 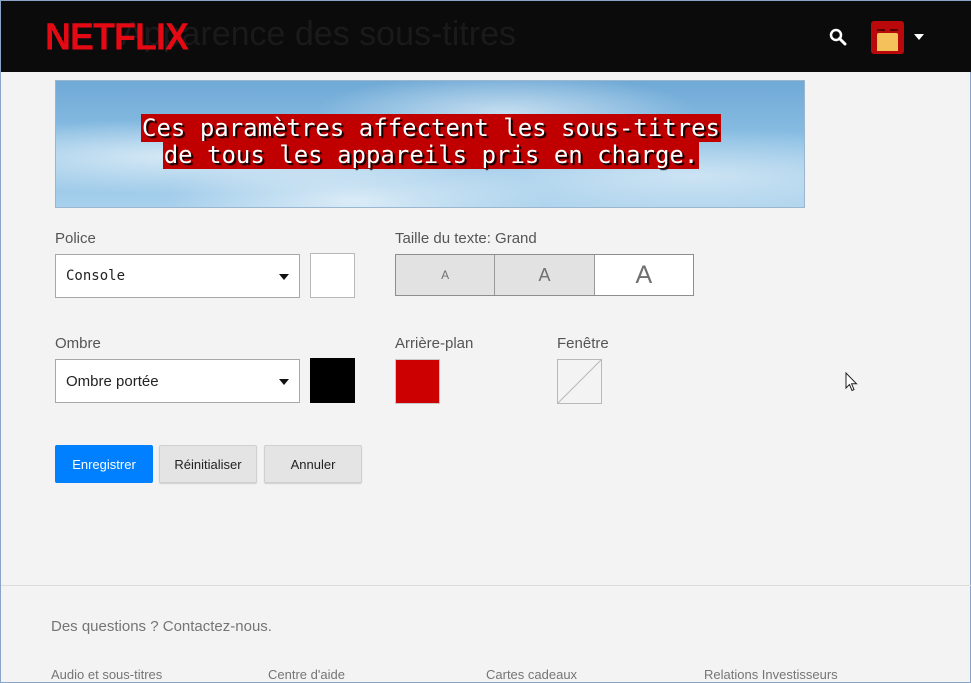 I want to click on preview-line-2: de tous les appareils pris en charge., so click(x=431, y=155).